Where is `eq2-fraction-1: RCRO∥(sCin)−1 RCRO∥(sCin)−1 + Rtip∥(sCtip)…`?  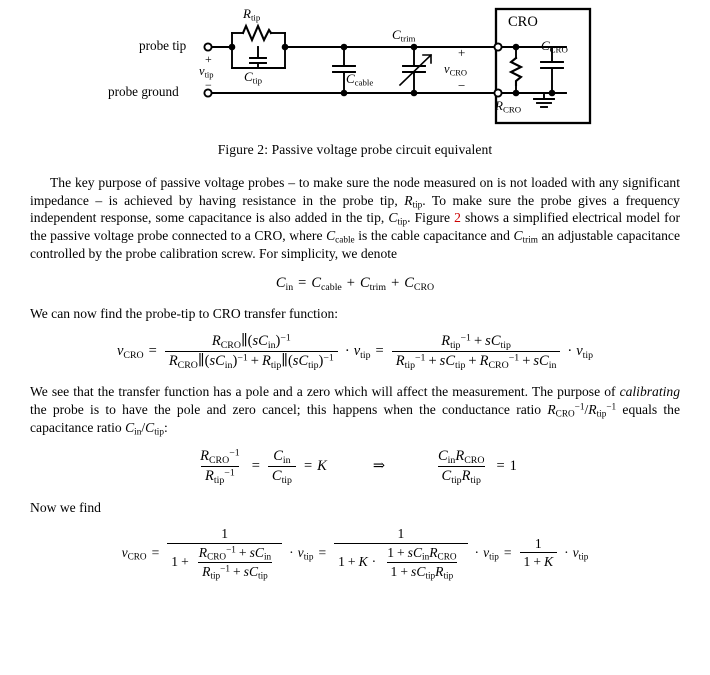
eq2-fraction-1: RCRO∥(sCin)−1 RCRO∥(sCin)−1 + Rtip∥(sCtip)… is located at coordinates (251, 351).